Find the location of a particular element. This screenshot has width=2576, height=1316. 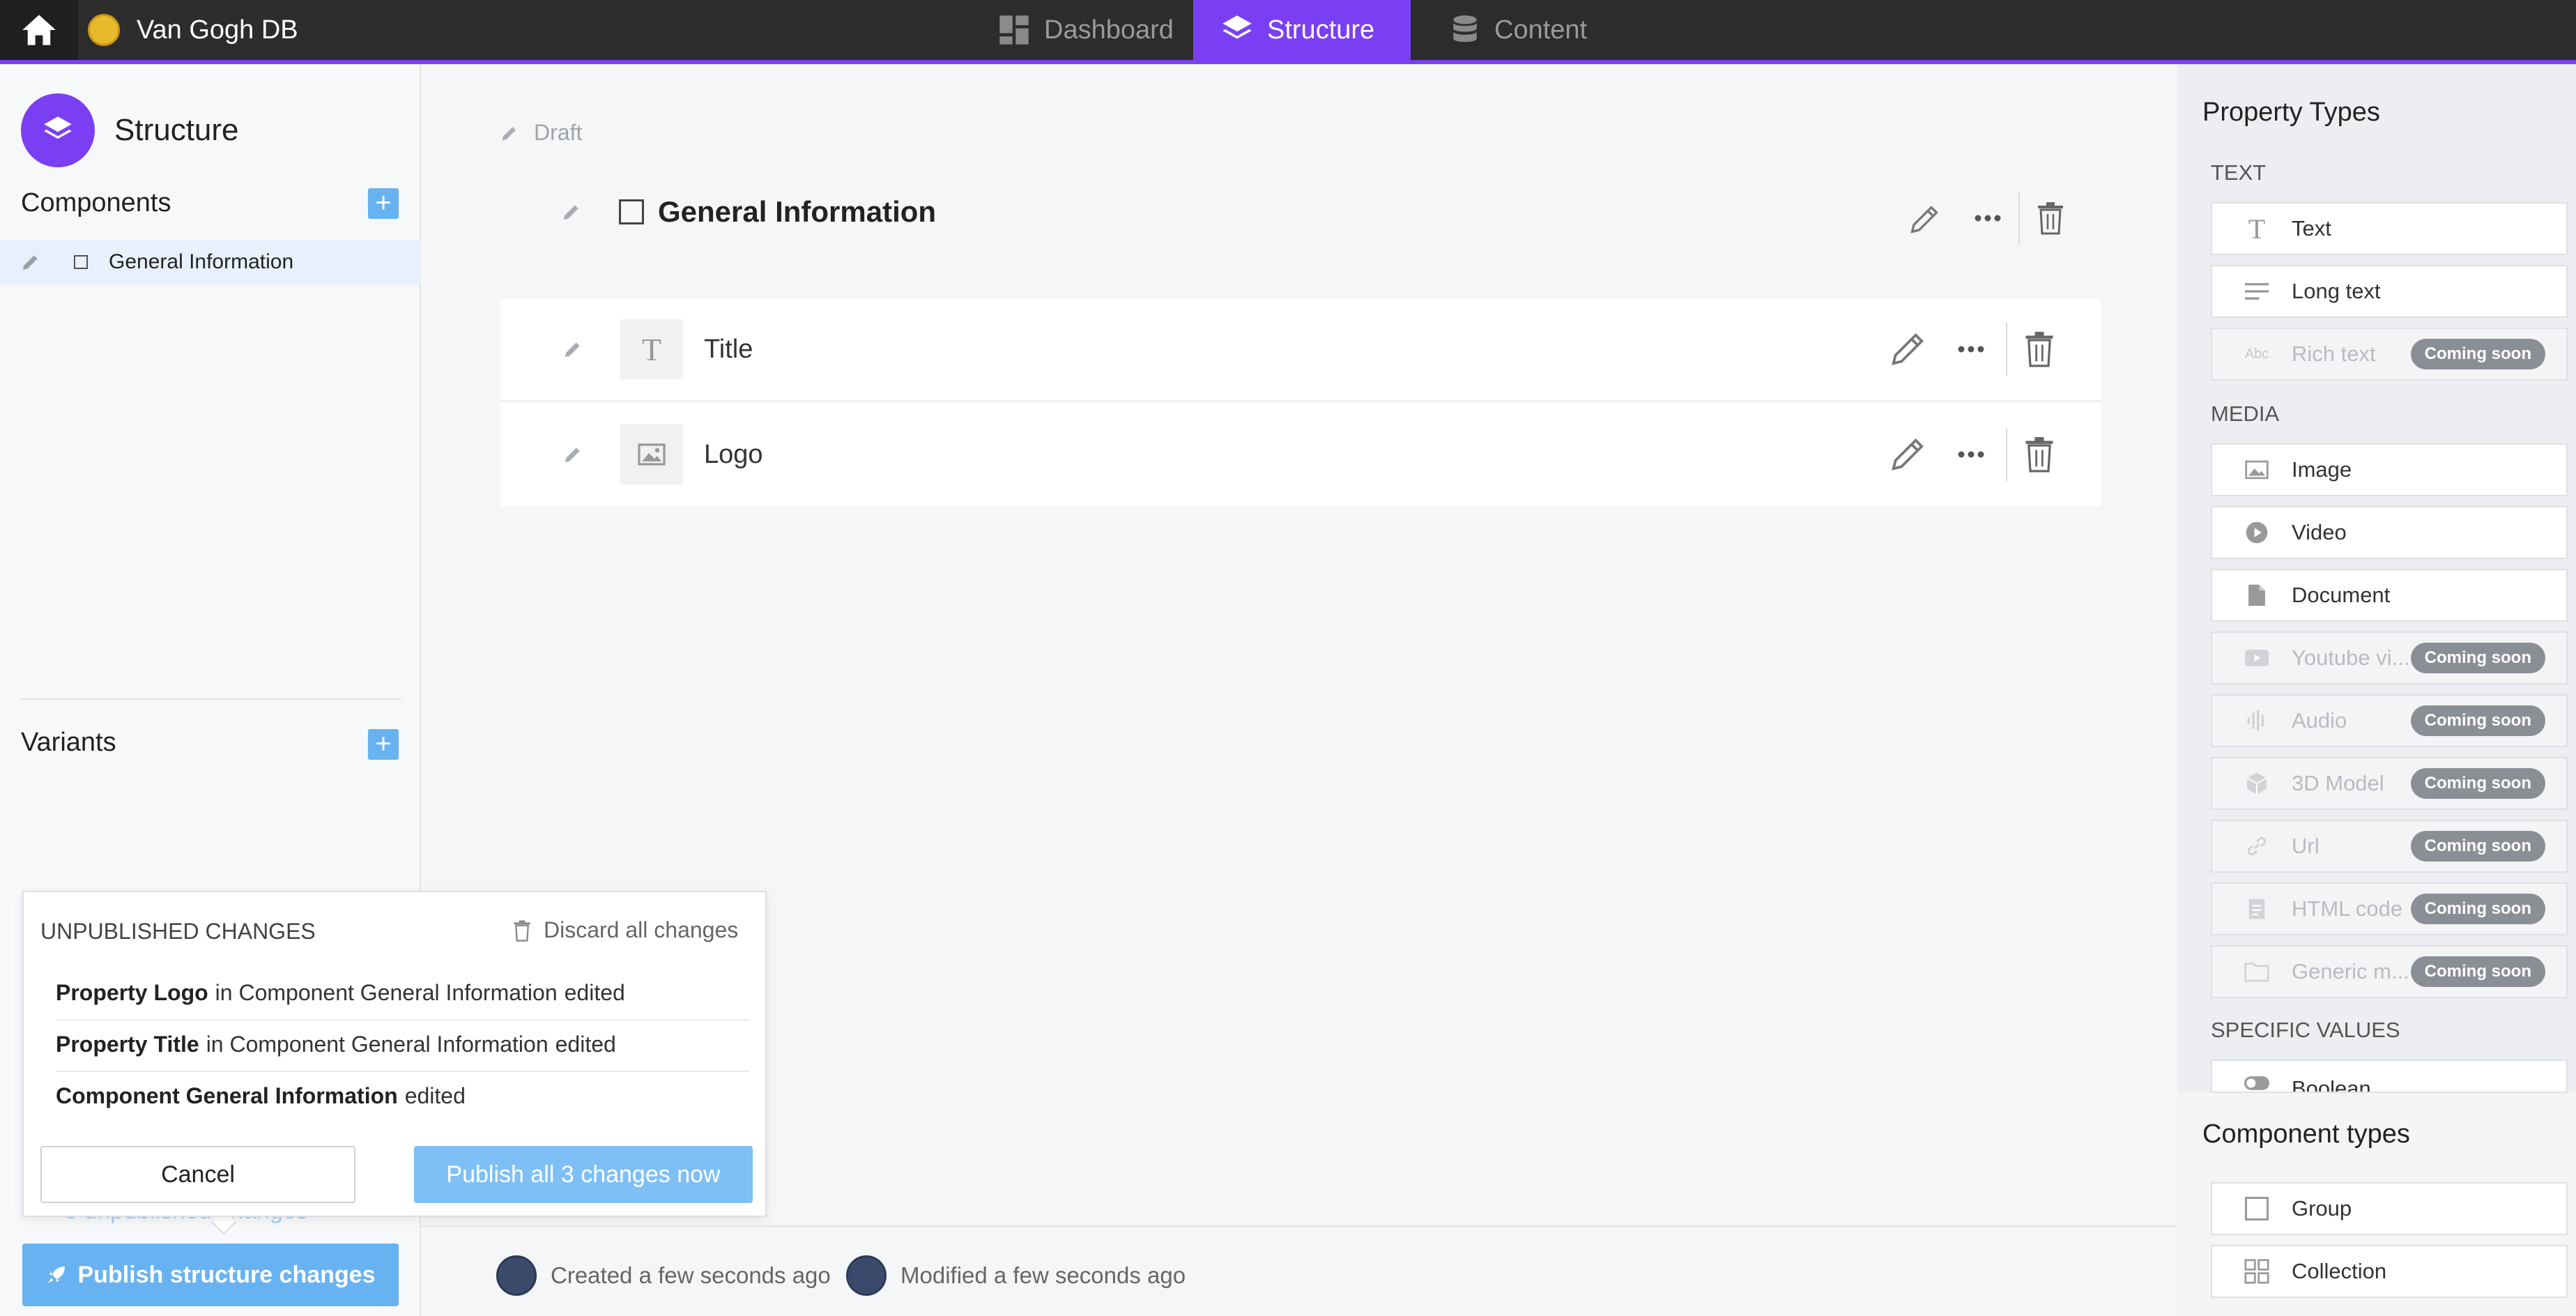

change-subject: Component General Information is located at coordinates (227, 1095).